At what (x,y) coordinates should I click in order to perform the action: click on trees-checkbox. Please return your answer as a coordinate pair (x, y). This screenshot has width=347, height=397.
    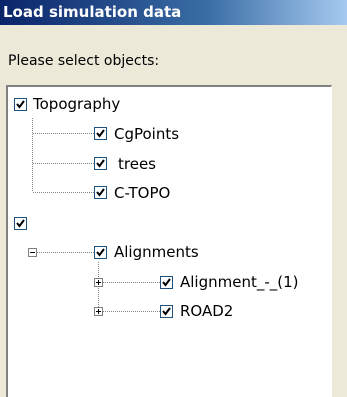
    Looking at the image, I should click on (100, 163).